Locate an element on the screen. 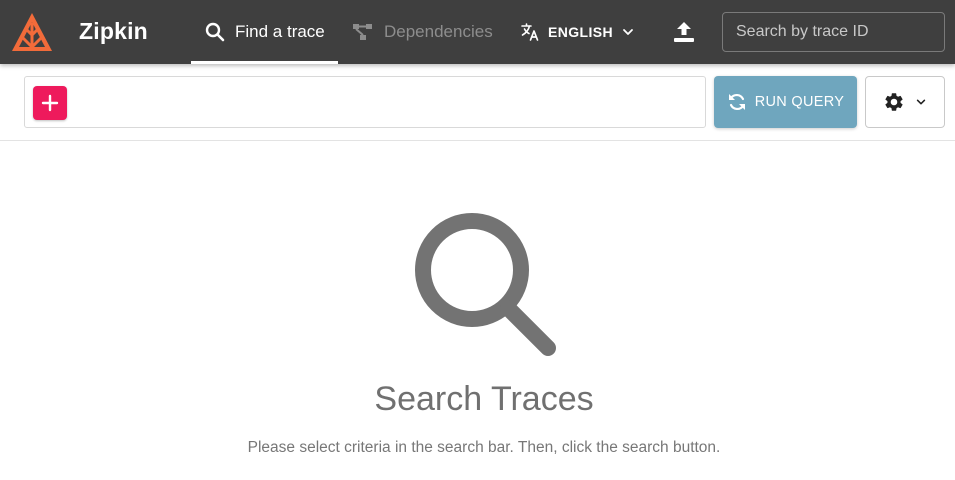  run-query-button: RUN QUERY is located at coordinates (785, 102).